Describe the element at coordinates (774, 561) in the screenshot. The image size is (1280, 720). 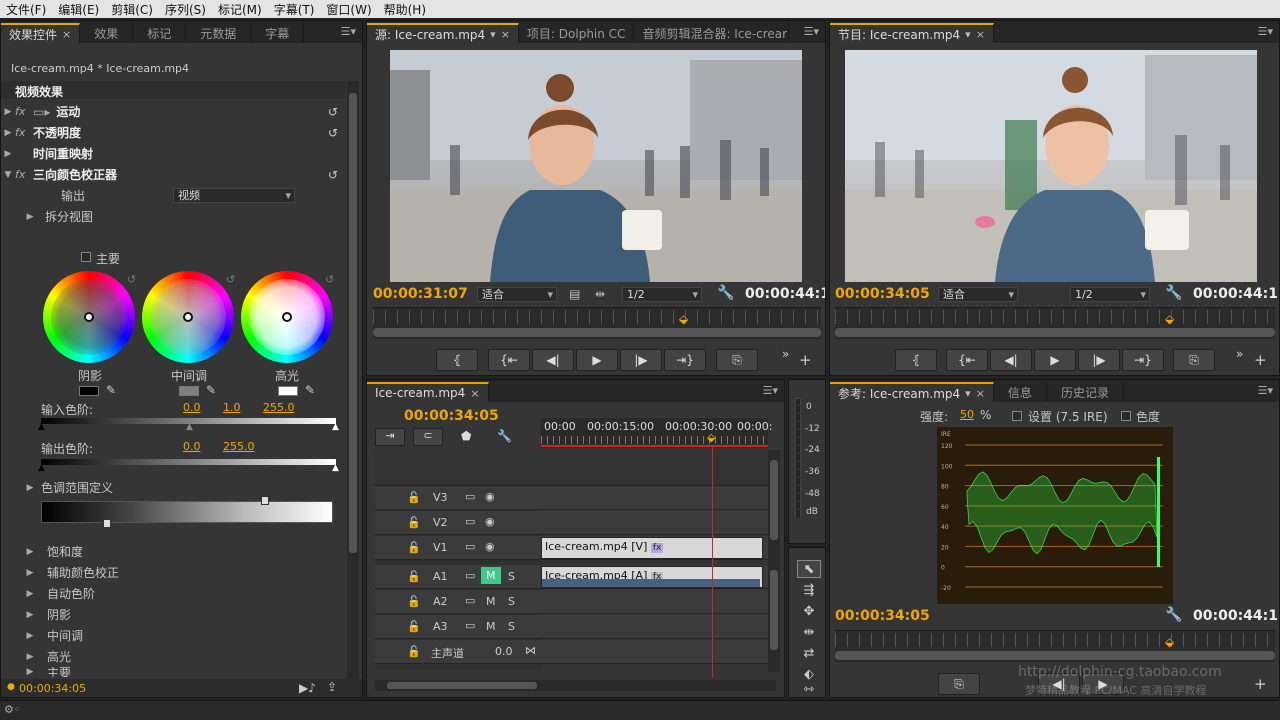
I see `timeline-vscroll` at that location.